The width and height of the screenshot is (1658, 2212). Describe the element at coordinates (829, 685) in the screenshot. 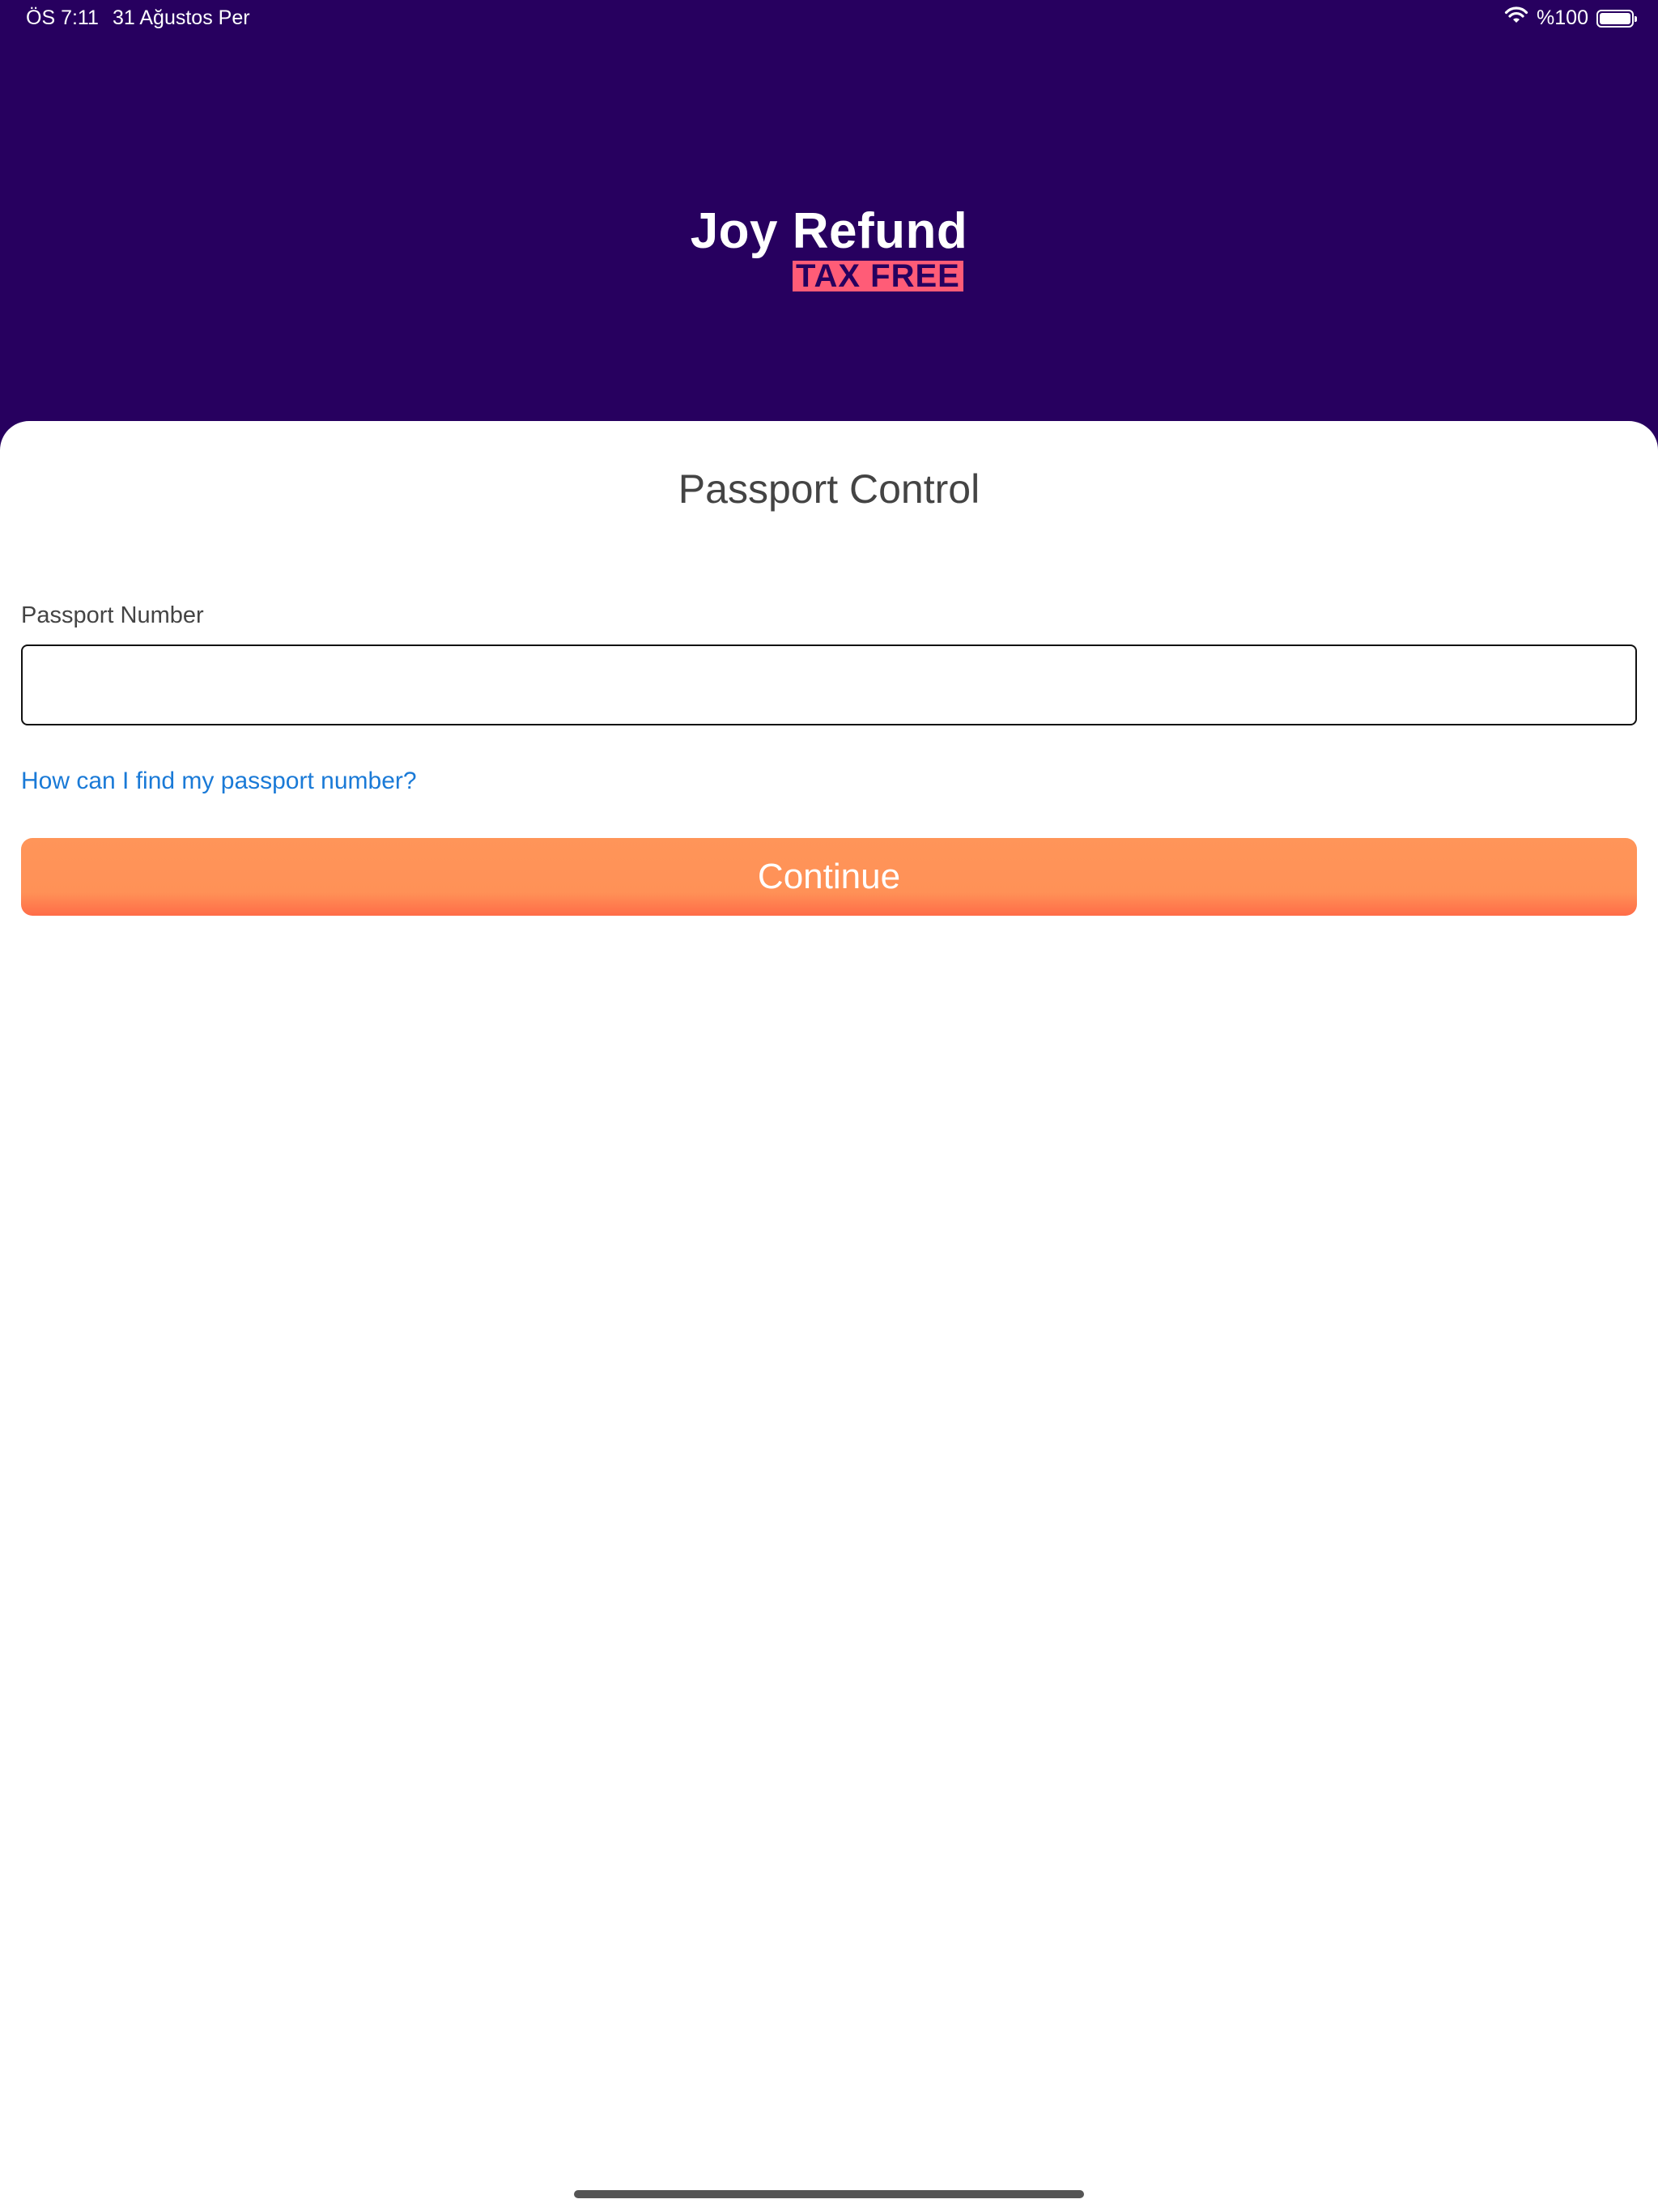

I see `passport-number-input` at that location.